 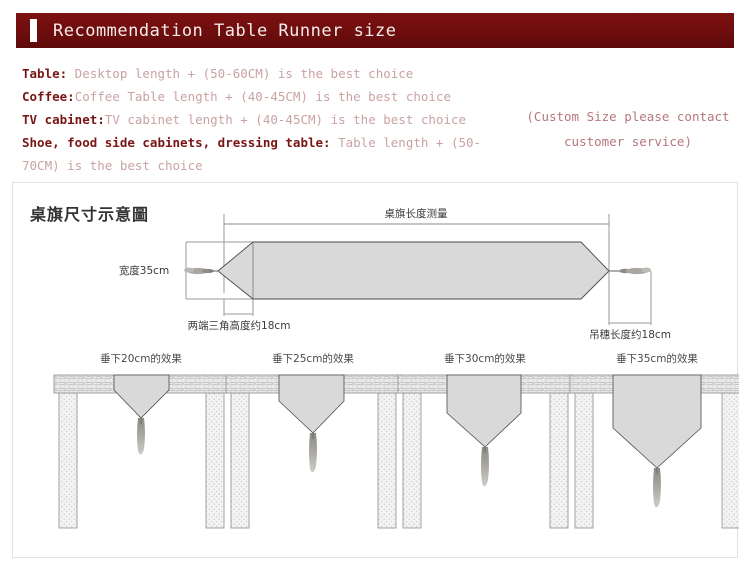 I want to click on recommendation-label-coffee: Coffee:, so click(x=48, y=96).